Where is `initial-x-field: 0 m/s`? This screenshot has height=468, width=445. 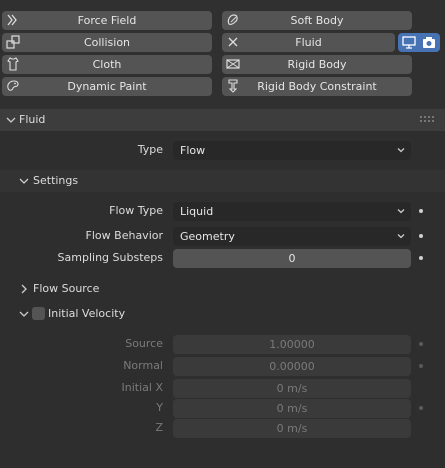 initial-x-field: 0 m/s is located at coordinates (292, 388).